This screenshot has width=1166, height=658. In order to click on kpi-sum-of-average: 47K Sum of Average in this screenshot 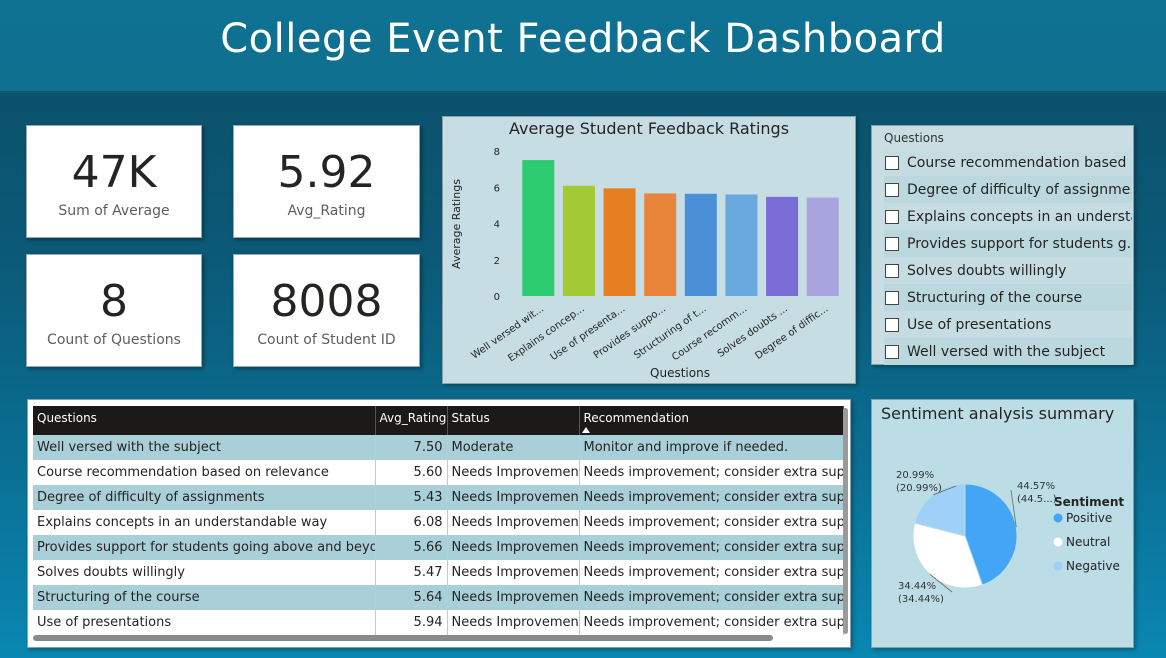, I will do `click(114, 181)`.